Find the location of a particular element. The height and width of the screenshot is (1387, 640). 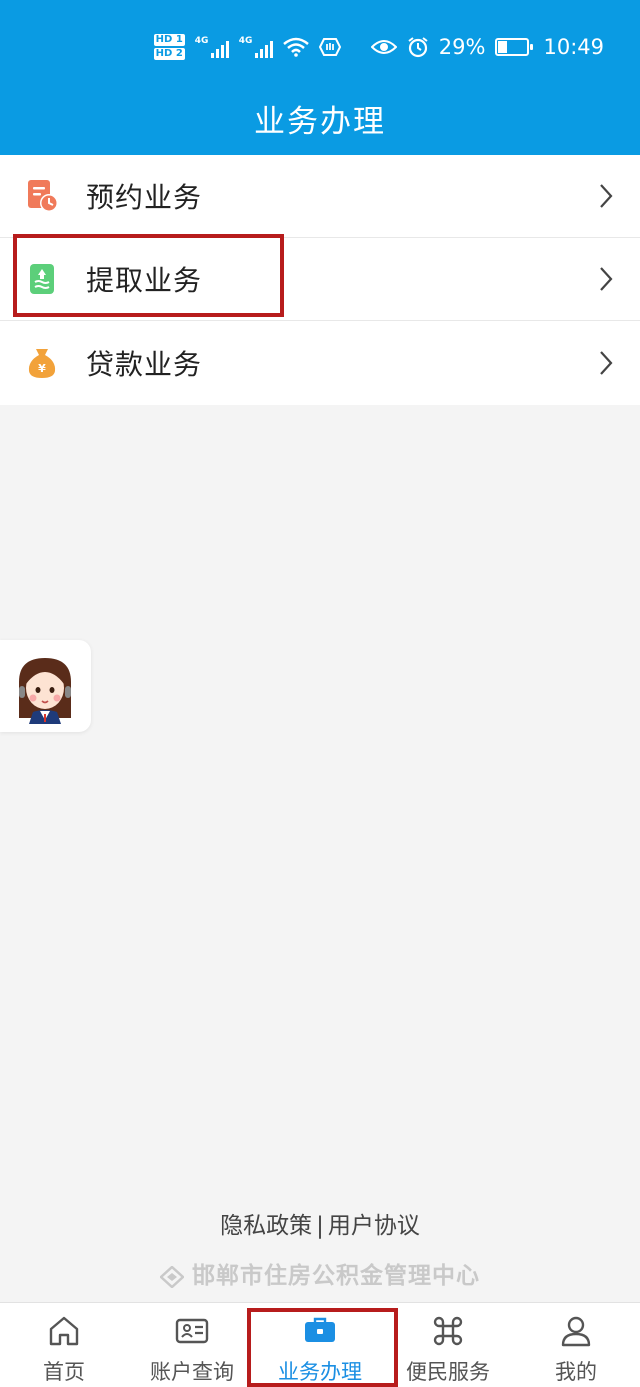

id-card-icon is located at coordinates (192, 1331).